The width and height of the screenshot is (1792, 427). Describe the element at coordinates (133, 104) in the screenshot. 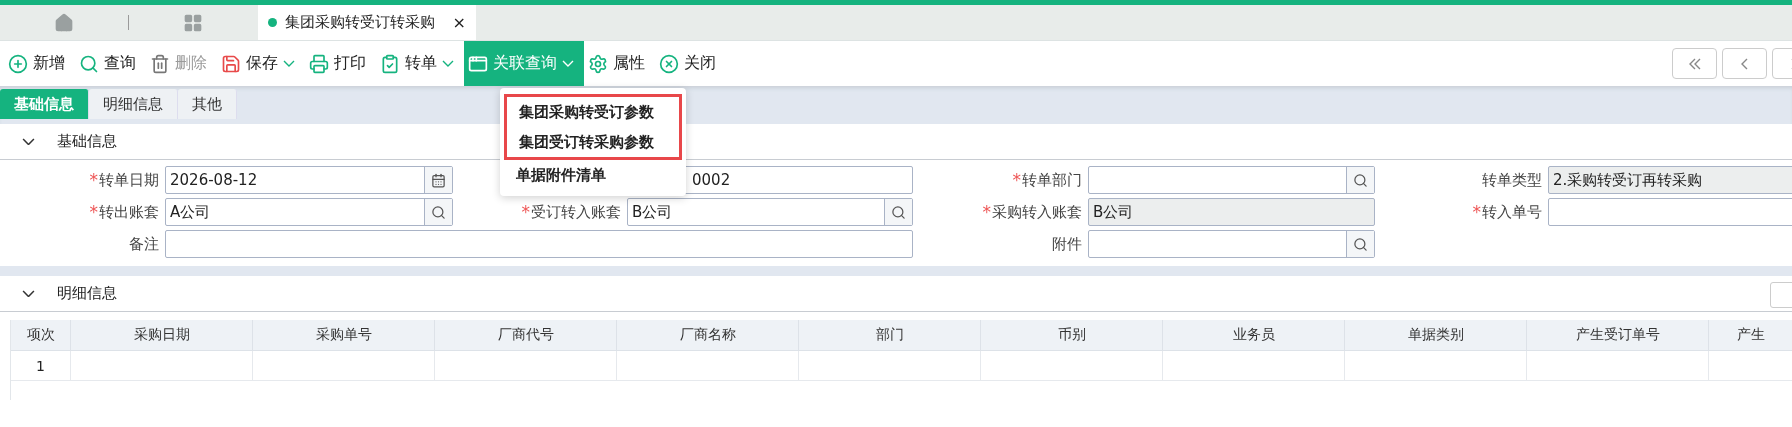

I see `sub-tab: 明细信息` at that location.